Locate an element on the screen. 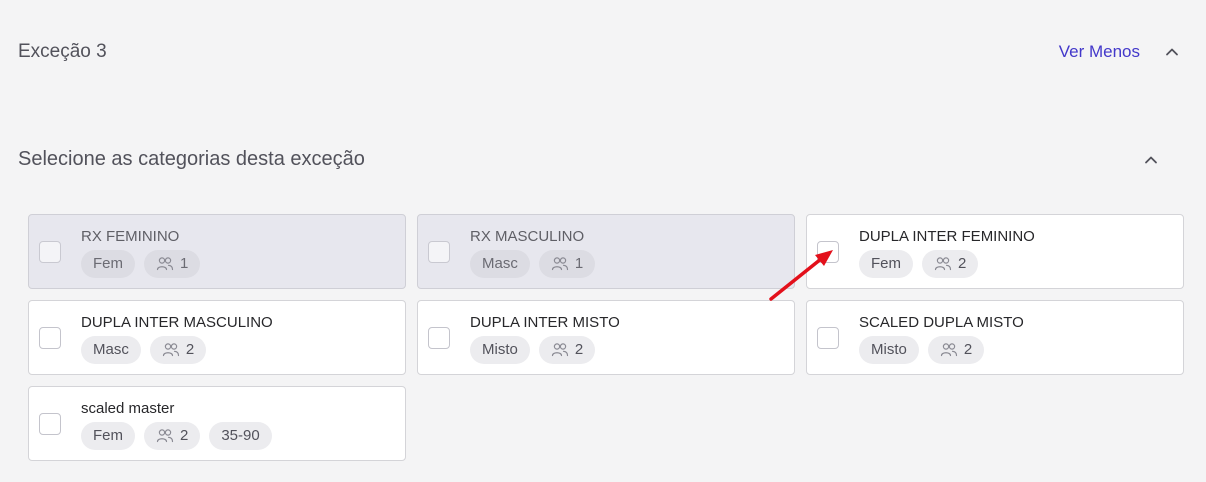  category-tags: Masc 2 is located at coordinates (144, 350).